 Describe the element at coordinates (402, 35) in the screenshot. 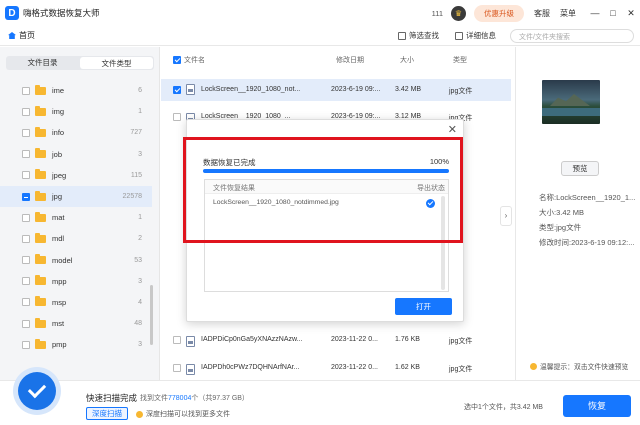

I see `filter-icon` at that location.